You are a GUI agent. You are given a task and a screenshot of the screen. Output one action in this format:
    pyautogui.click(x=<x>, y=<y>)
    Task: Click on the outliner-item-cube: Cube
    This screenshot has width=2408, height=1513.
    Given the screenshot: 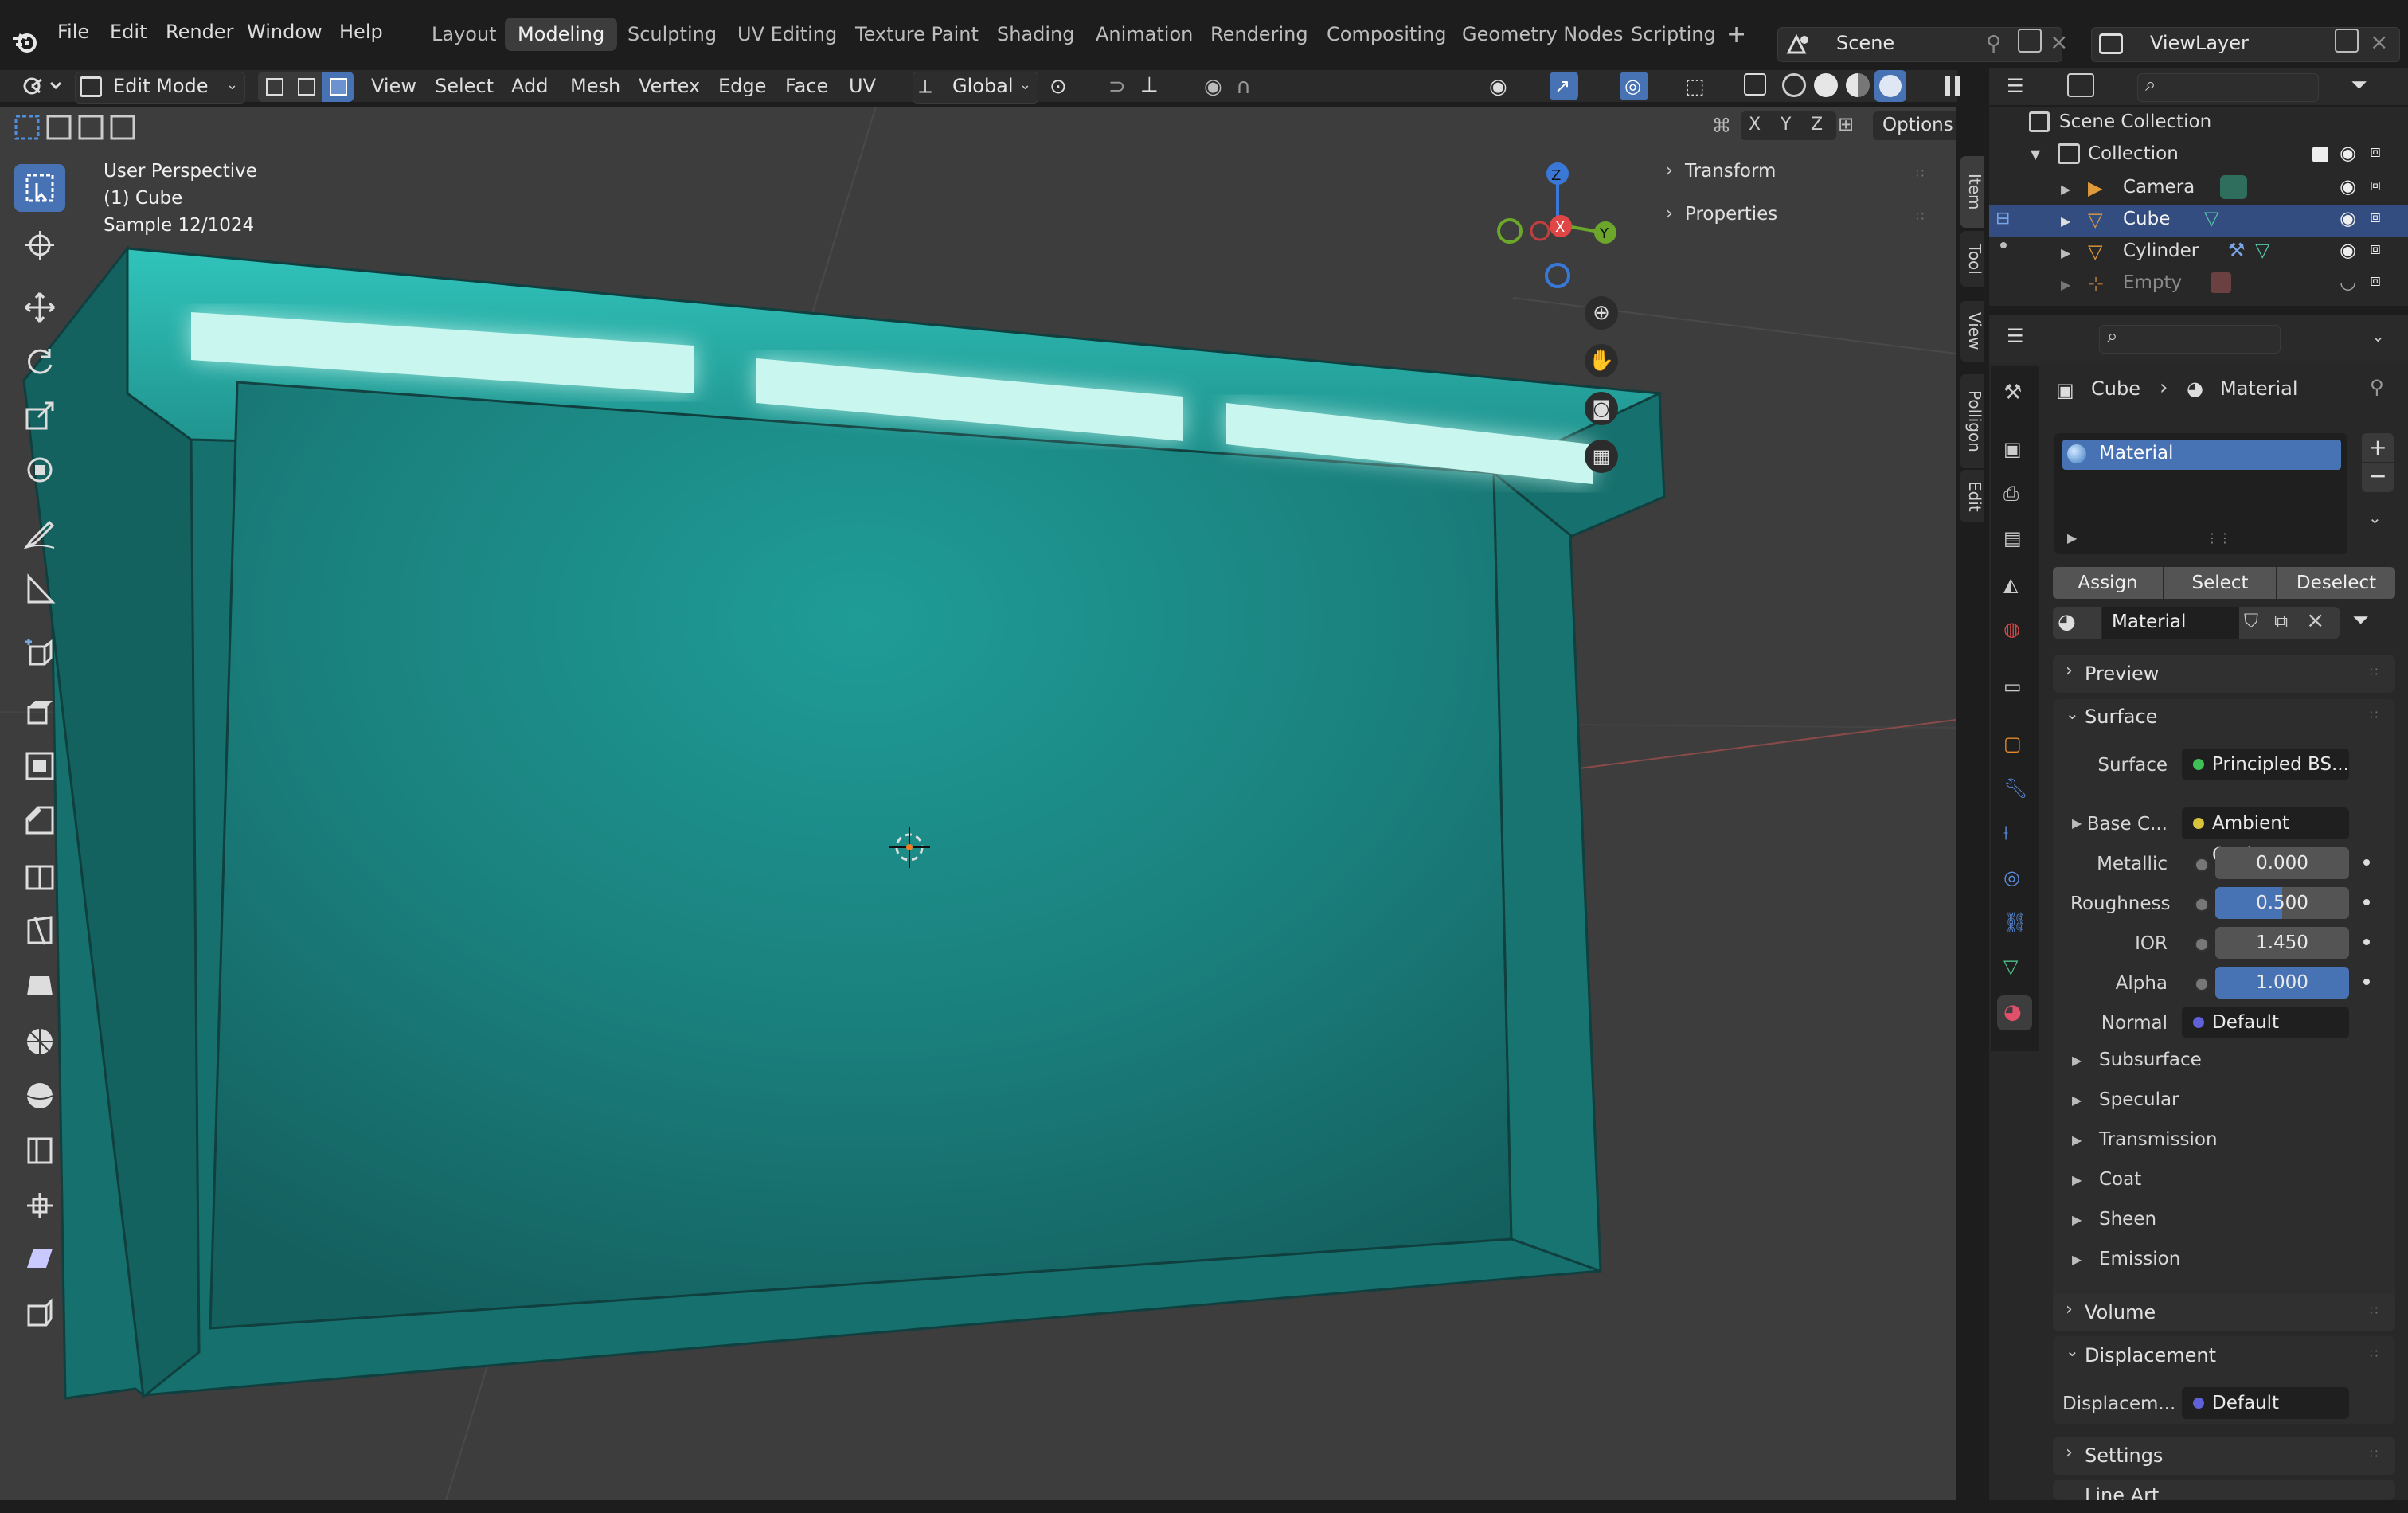 What is the action you would take?
    pyautogui.click(x=2146, y=219)
    